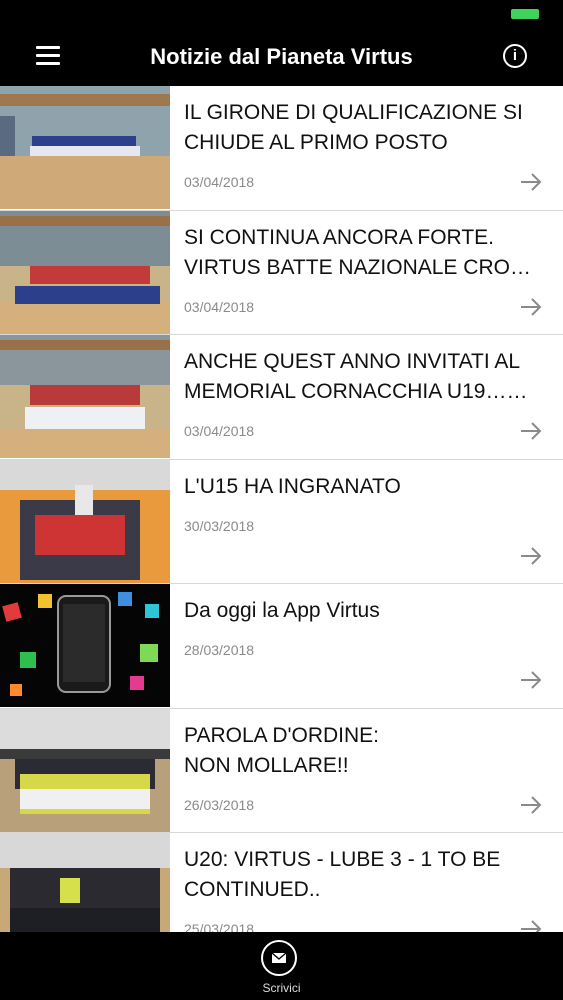 Image resolution: width=563 pixels, height=1000 pixels. I want to click on news-date: 28/03/2018, so click(219, 650).